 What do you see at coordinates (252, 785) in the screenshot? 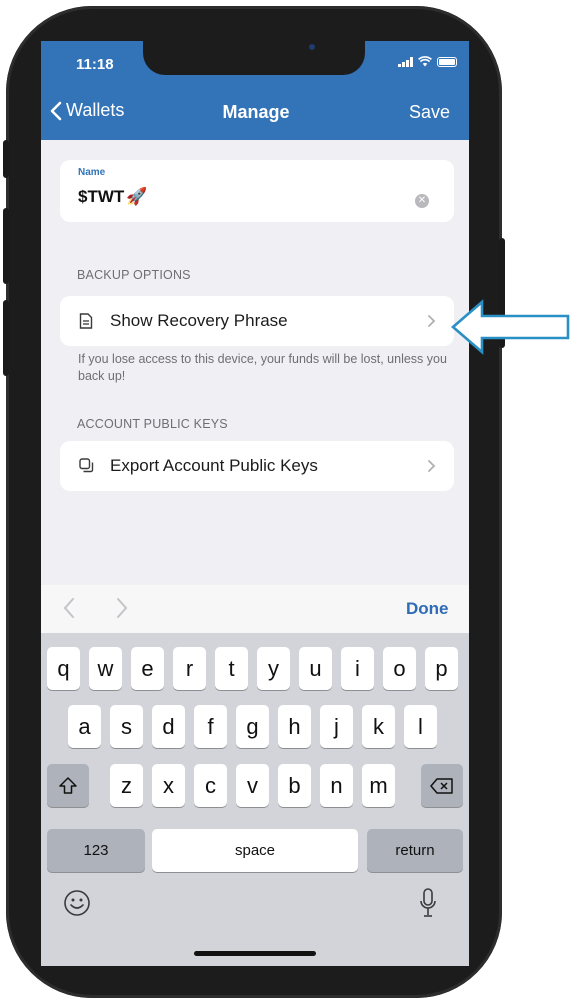
I see `key-v: v` at bounding box center [252, 785].